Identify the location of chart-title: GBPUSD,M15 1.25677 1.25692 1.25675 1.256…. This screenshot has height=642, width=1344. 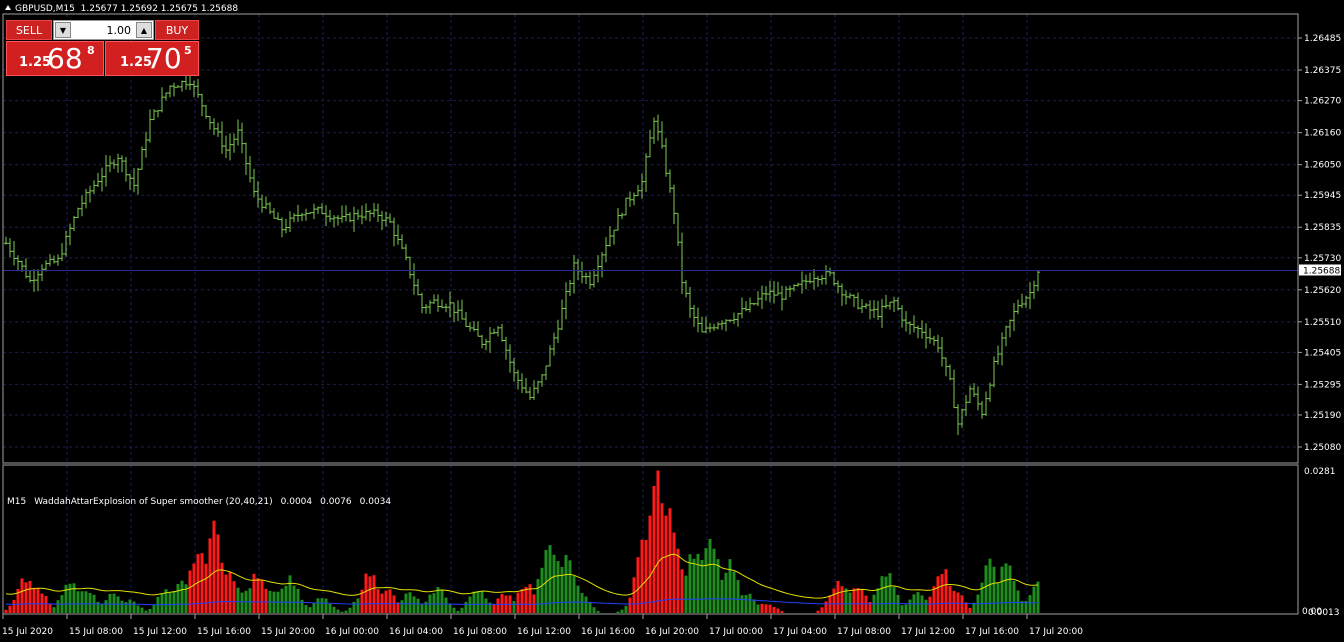
(121, 9).